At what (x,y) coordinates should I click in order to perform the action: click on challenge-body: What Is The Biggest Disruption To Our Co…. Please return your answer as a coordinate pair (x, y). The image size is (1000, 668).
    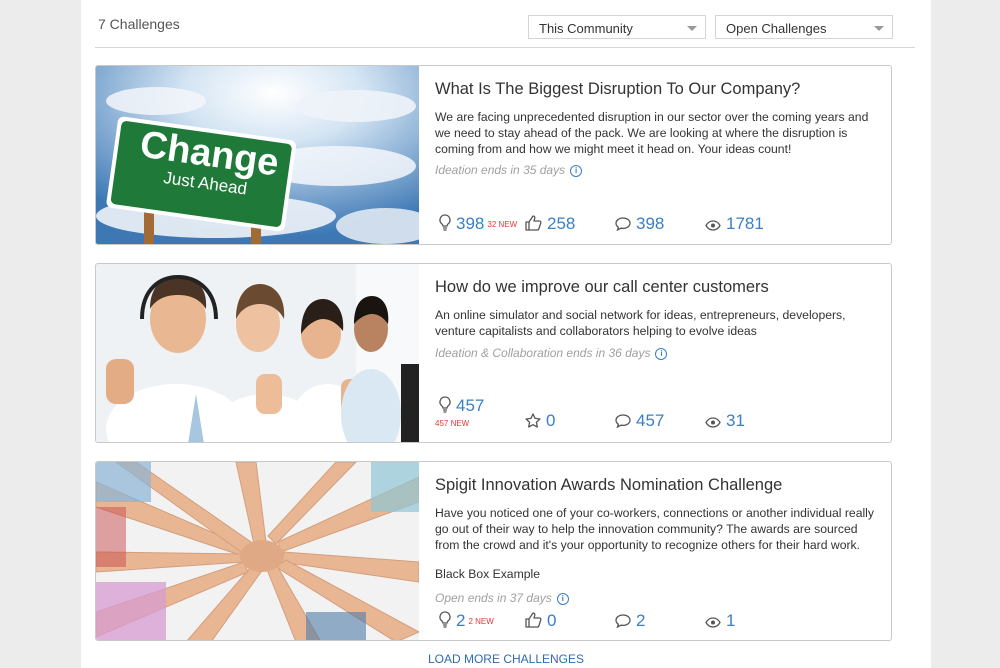
    Looking at the image, I should click on (658, 155).